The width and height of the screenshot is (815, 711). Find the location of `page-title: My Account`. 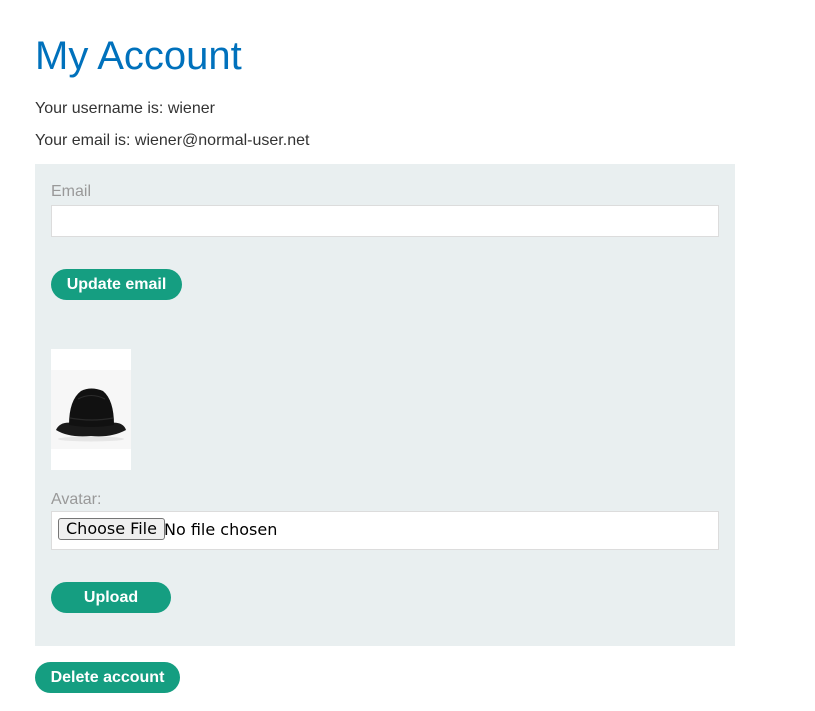

page-title: My Account is located at coordinates (138, 56).